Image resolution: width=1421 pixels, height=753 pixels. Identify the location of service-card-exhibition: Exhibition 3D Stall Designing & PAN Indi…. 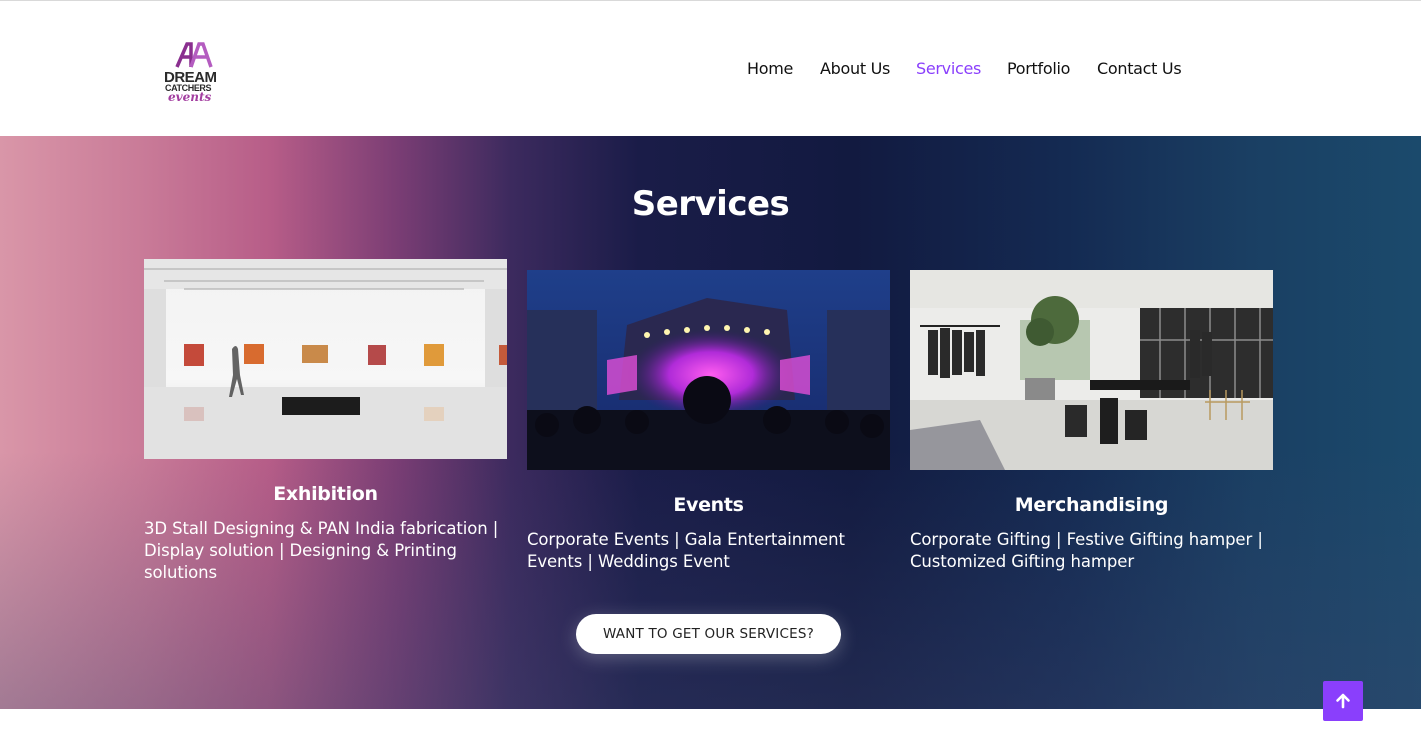
(325, 421).